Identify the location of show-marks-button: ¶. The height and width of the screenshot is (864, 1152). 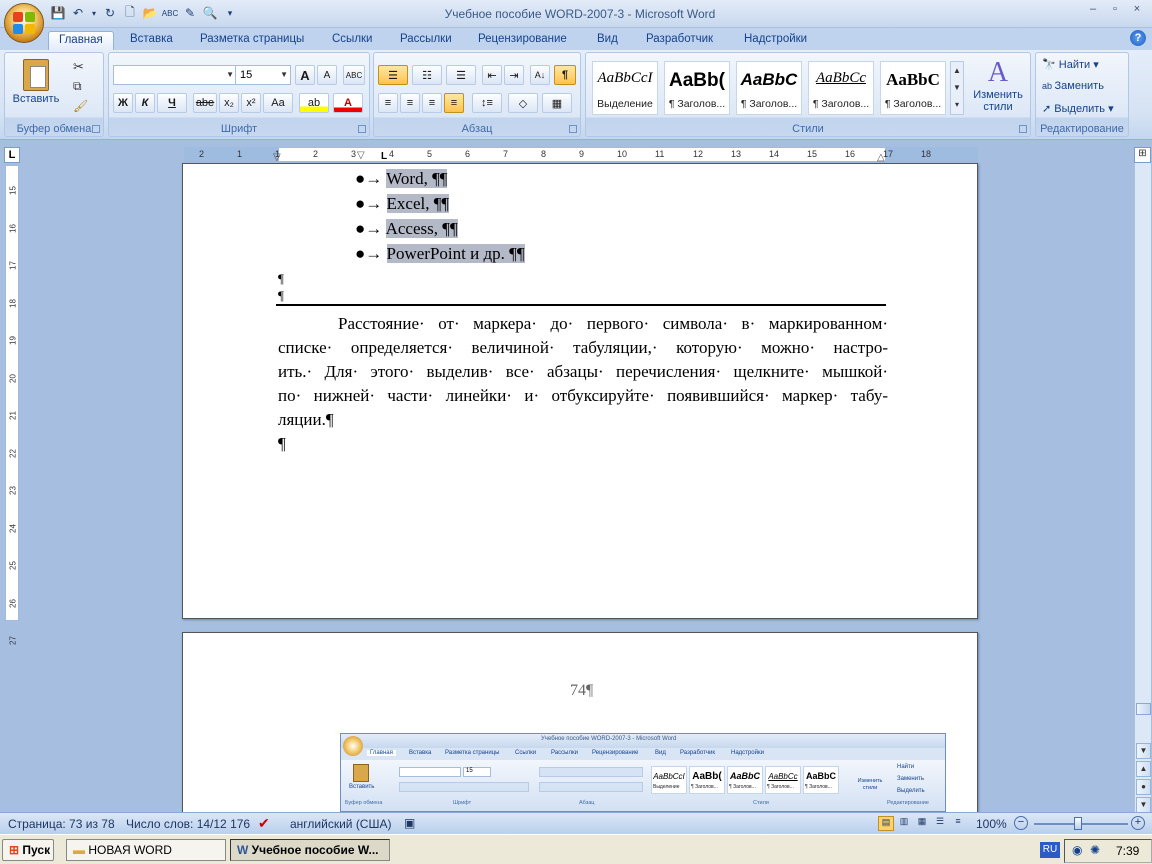
(565, 75).